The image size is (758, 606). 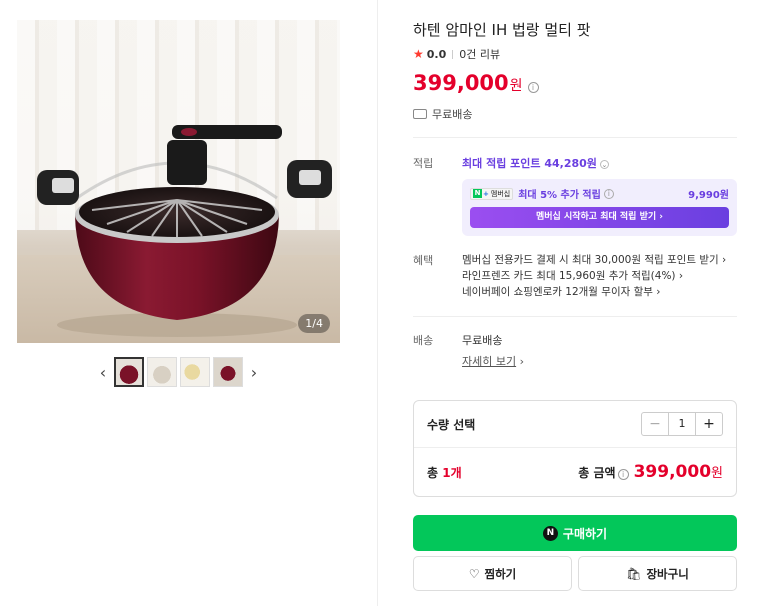 I want to click on counter-total: 4, so click(x=319, y=323).